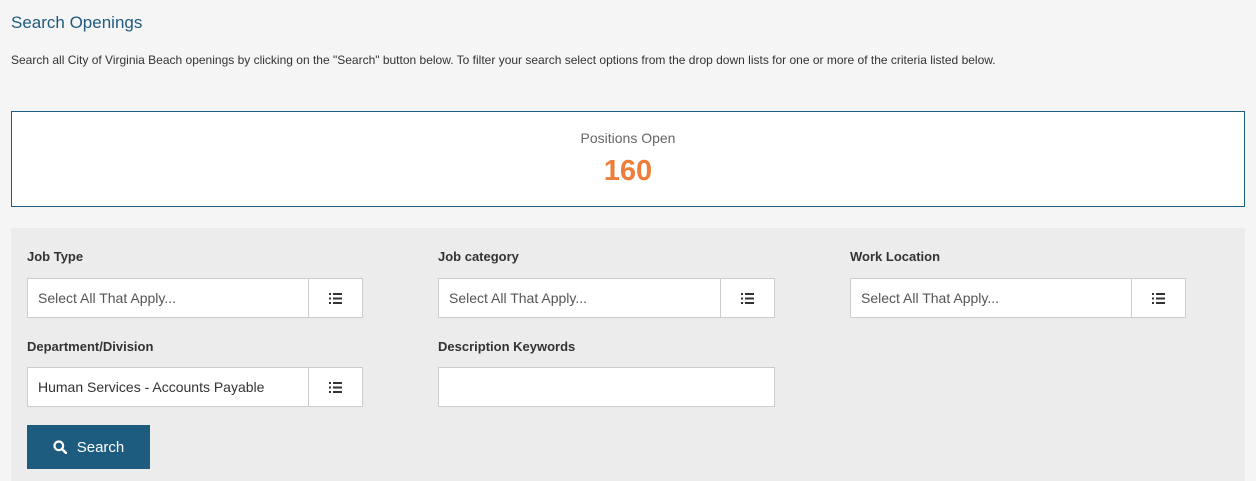 The height and width of the screenshot is (481, 1256). Describe the element at coordinates (507, 346) in the screenshot. I see `keywords-label: Description Keywords` at that location.